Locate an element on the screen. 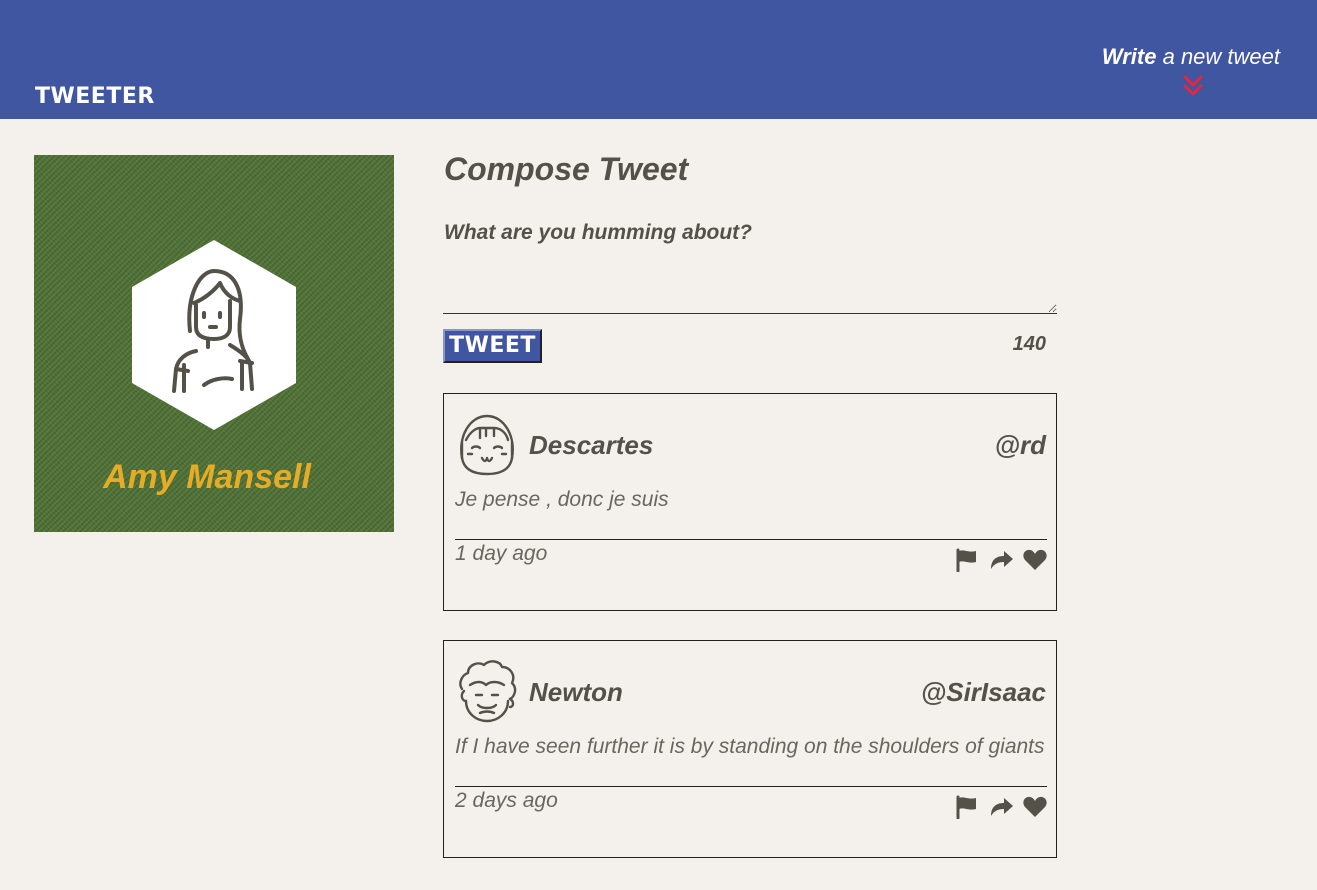  tweet-timestamp: 1 day ago is located at coordinates (501, 553).